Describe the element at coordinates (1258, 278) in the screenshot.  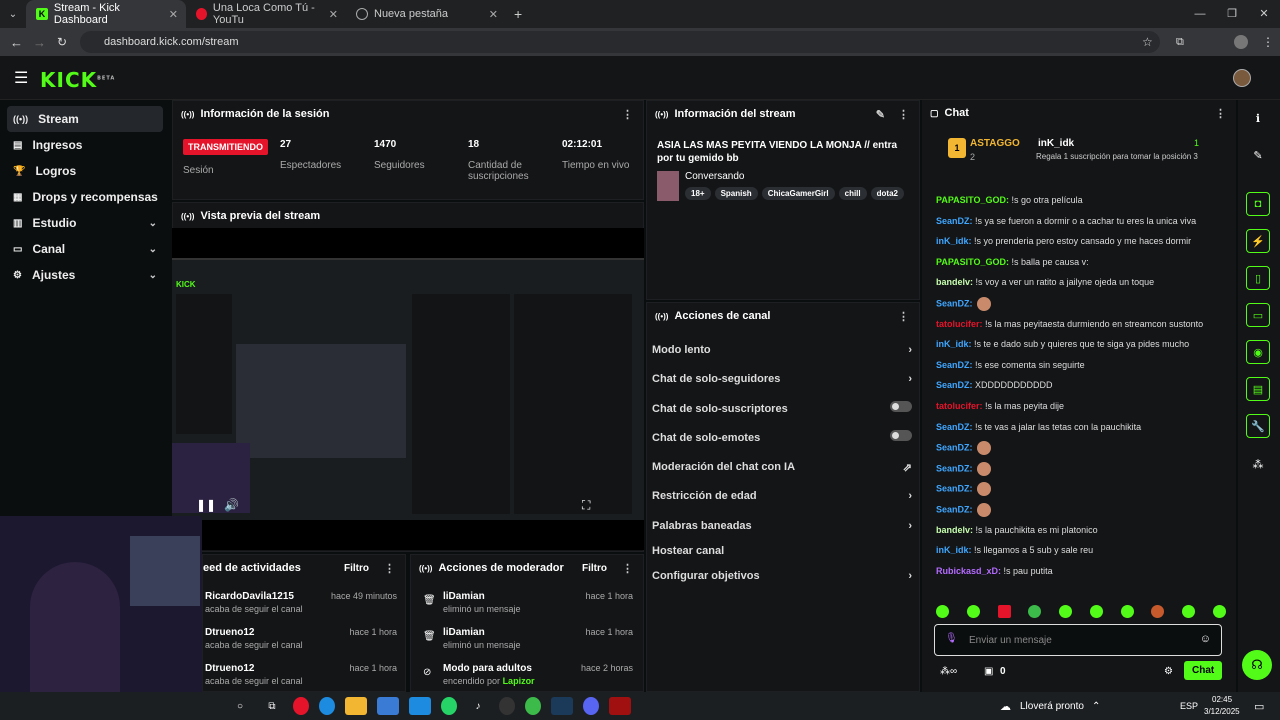
I see `note-icon: ▯` at that location.